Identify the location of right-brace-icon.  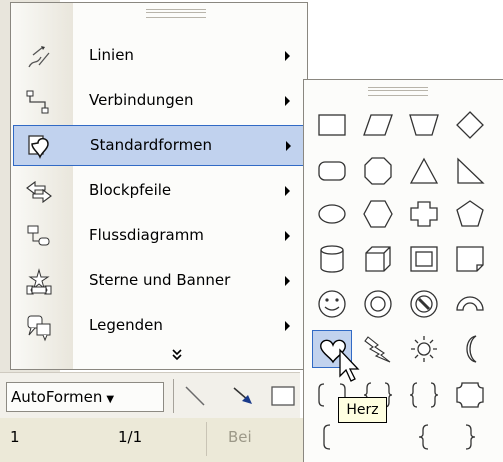
(470, 437).